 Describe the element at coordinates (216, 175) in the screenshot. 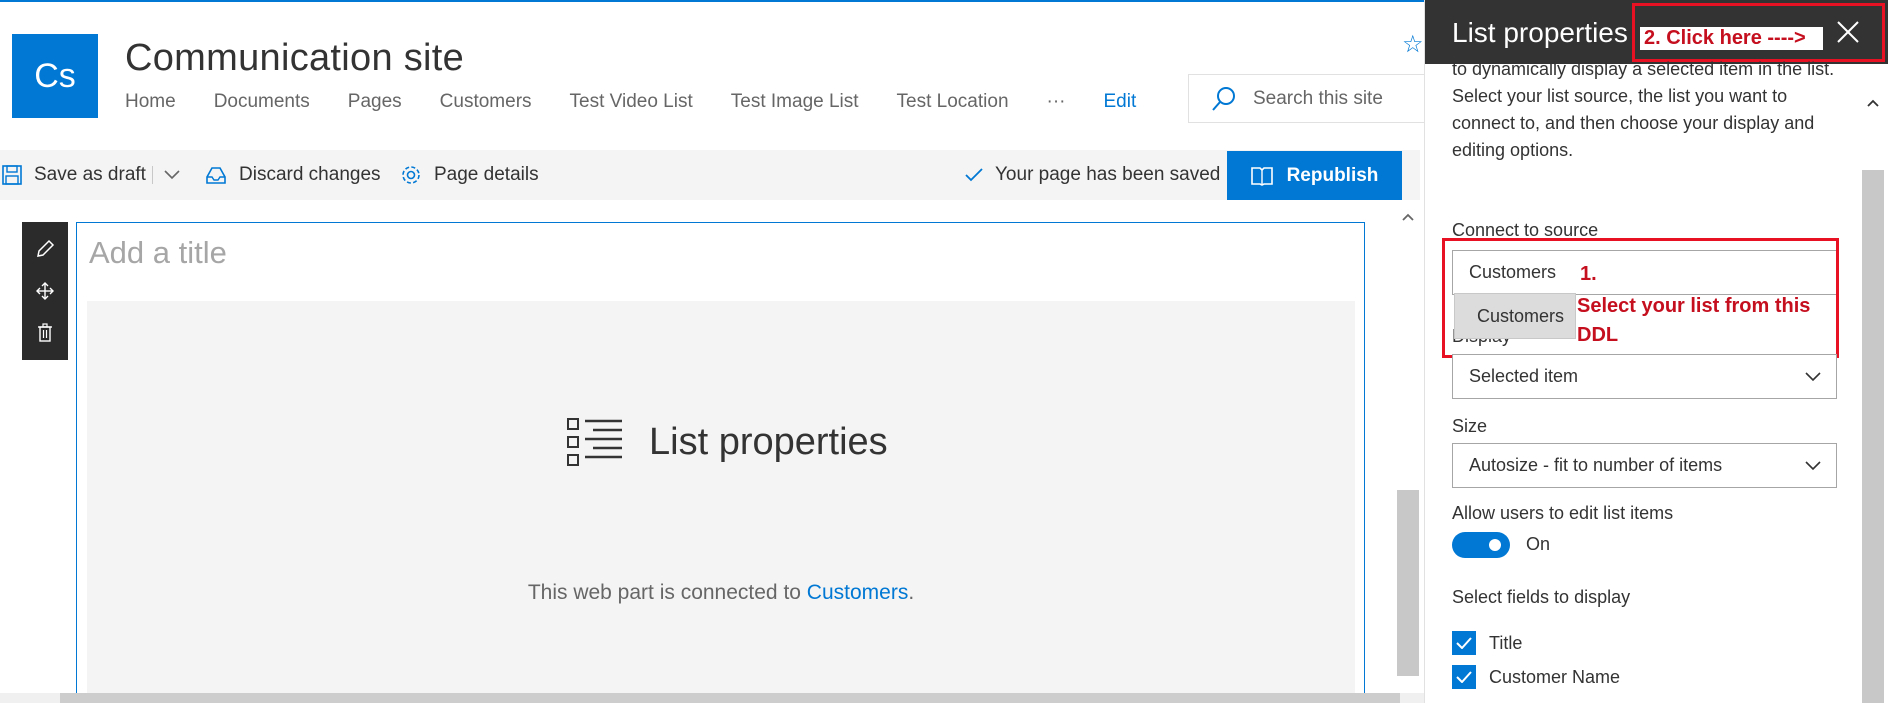

I see `discard-icon` at that location.